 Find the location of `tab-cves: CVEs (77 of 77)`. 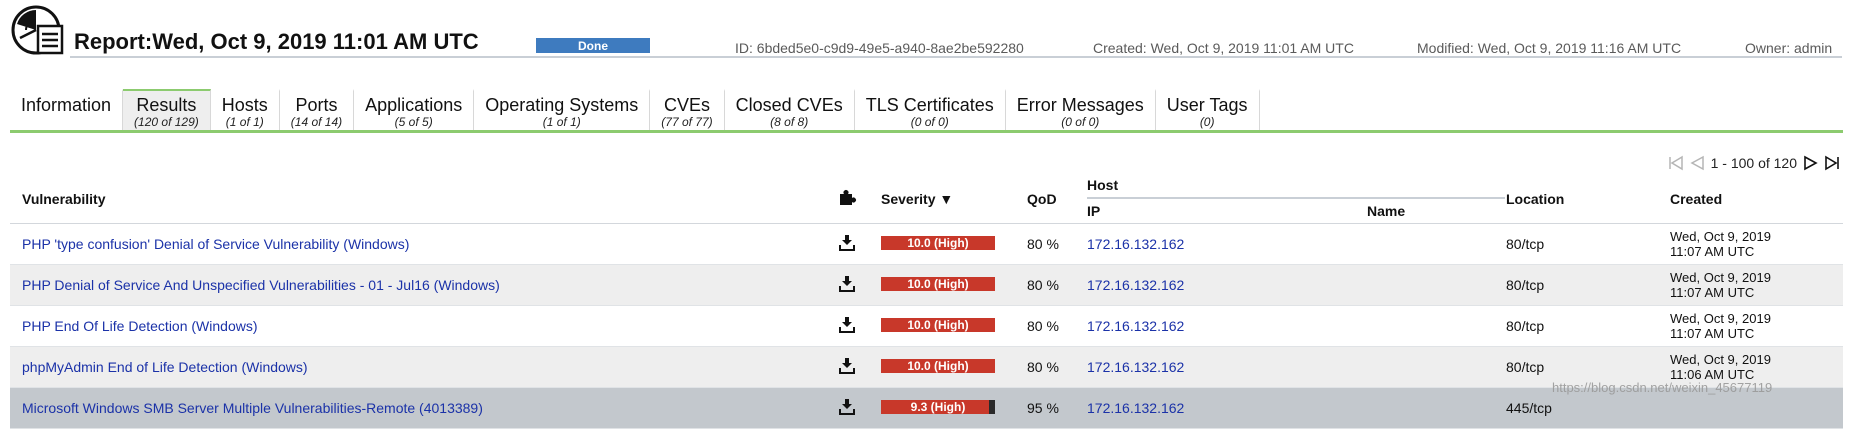

tab-cves: CVEs (77 of 77) is located at coordinates (687, 110).